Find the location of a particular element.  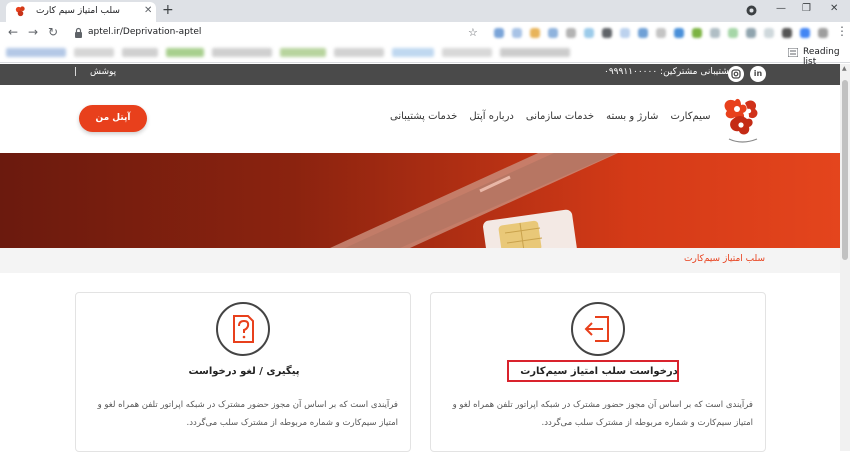

reload-button: ↻ is located at coordinates (53, 32).